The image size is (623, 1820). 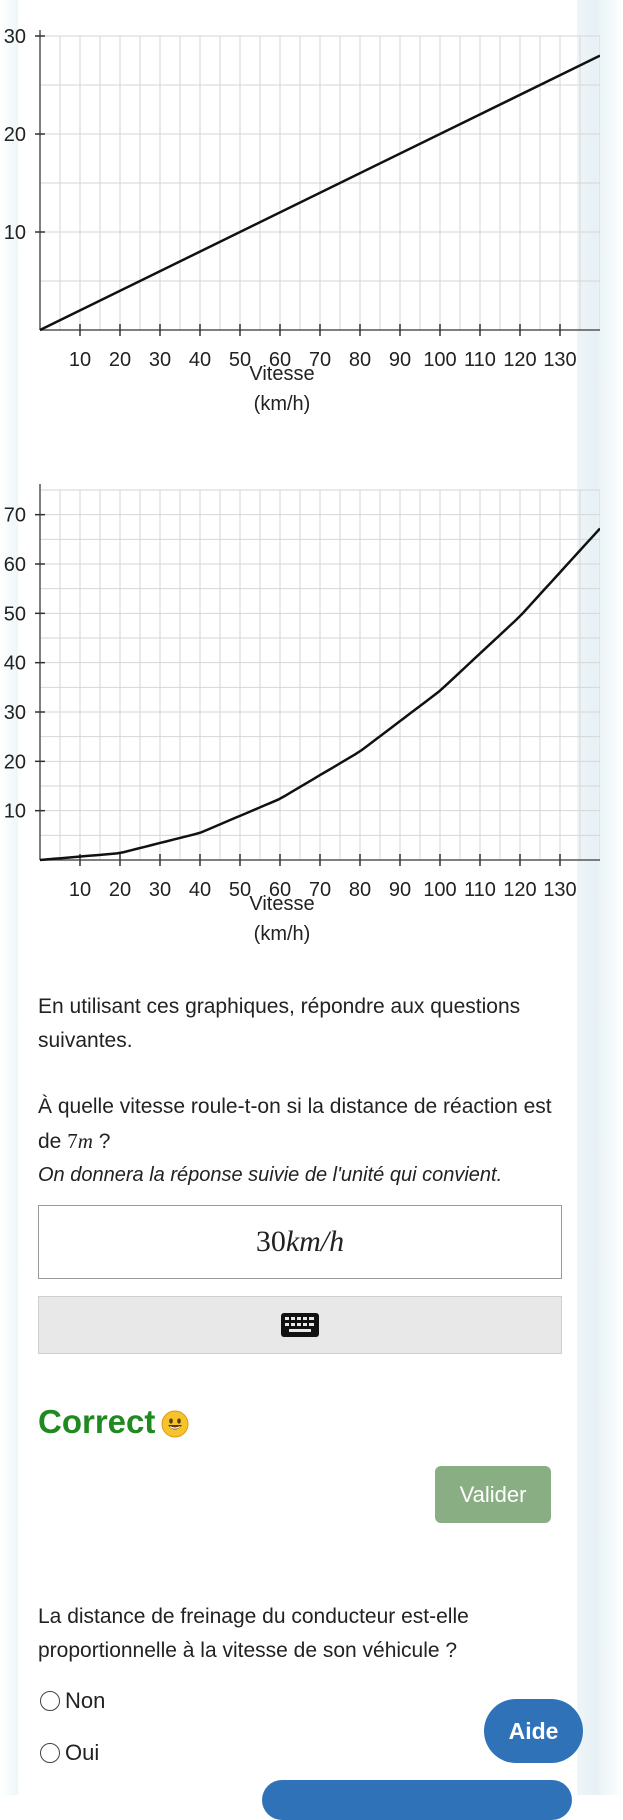 I want to click on question-1-unit: m, so click(x=85, y=1141).